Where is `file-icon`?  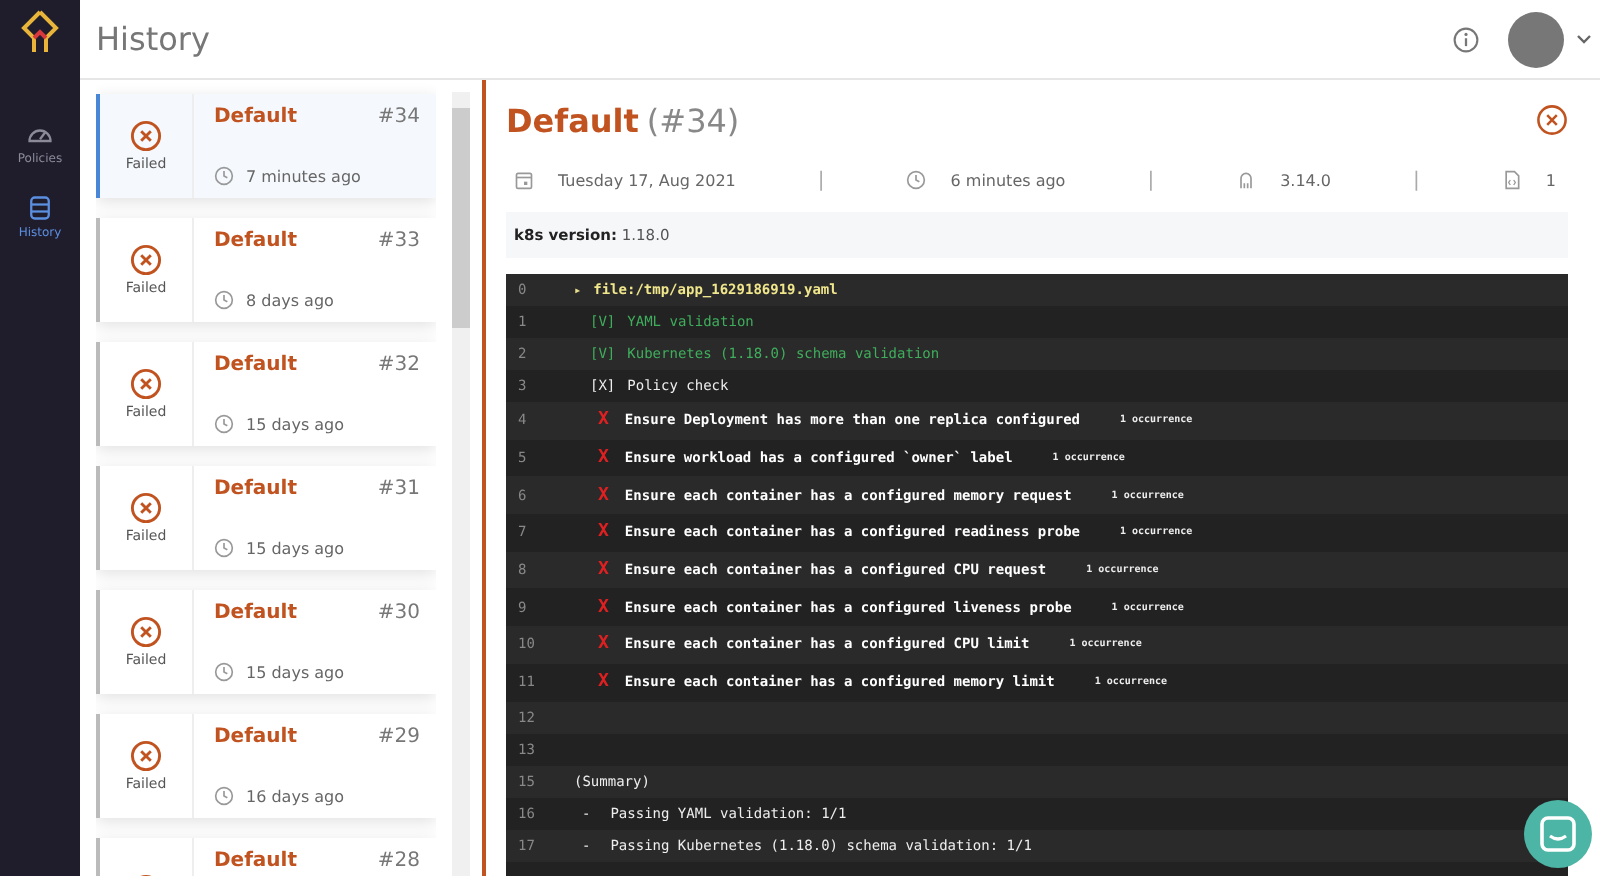 file-icon is located at coordinates (1511, 180).